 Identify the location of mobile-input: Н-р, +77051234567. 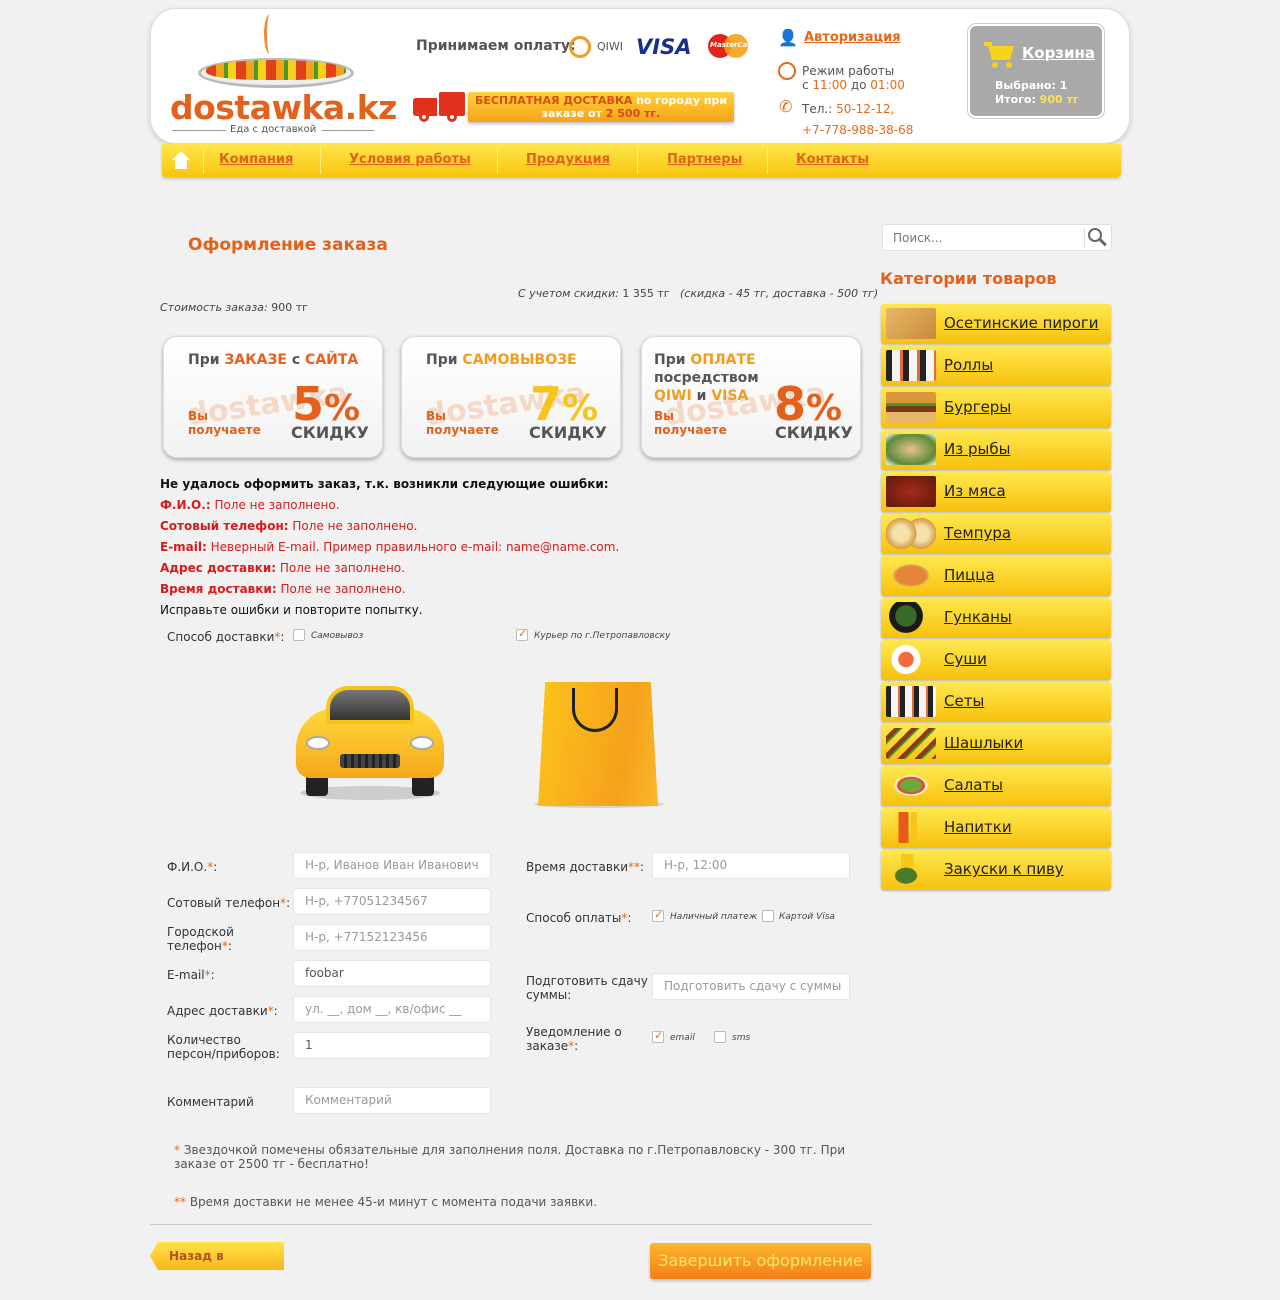
(392, 901).